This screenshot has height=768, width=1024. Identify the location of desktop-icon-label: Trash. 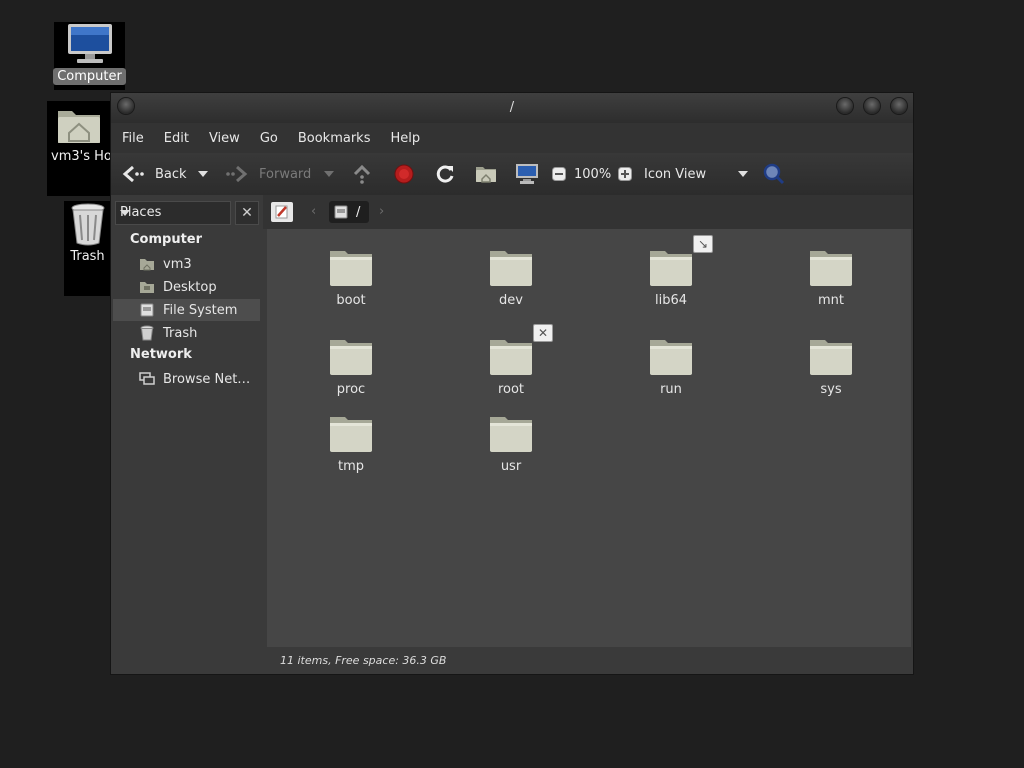
(87, 256).